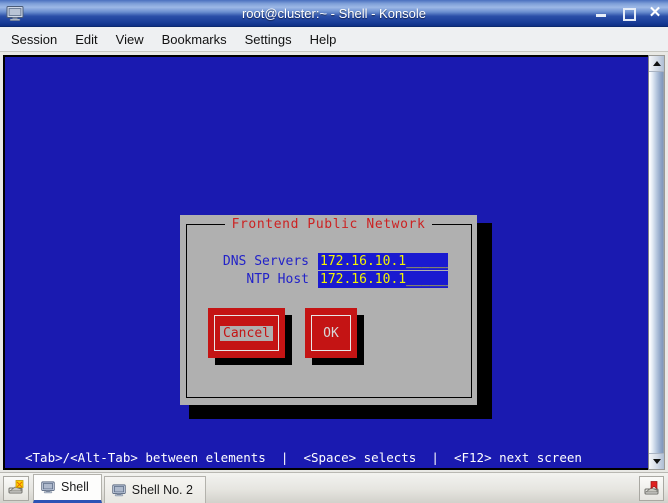 This screenshot has height=503, width=668. What do you see at coordinates (601, 13) in the screenshot?
I see `minimize-button` at bounding box center [601, 13].